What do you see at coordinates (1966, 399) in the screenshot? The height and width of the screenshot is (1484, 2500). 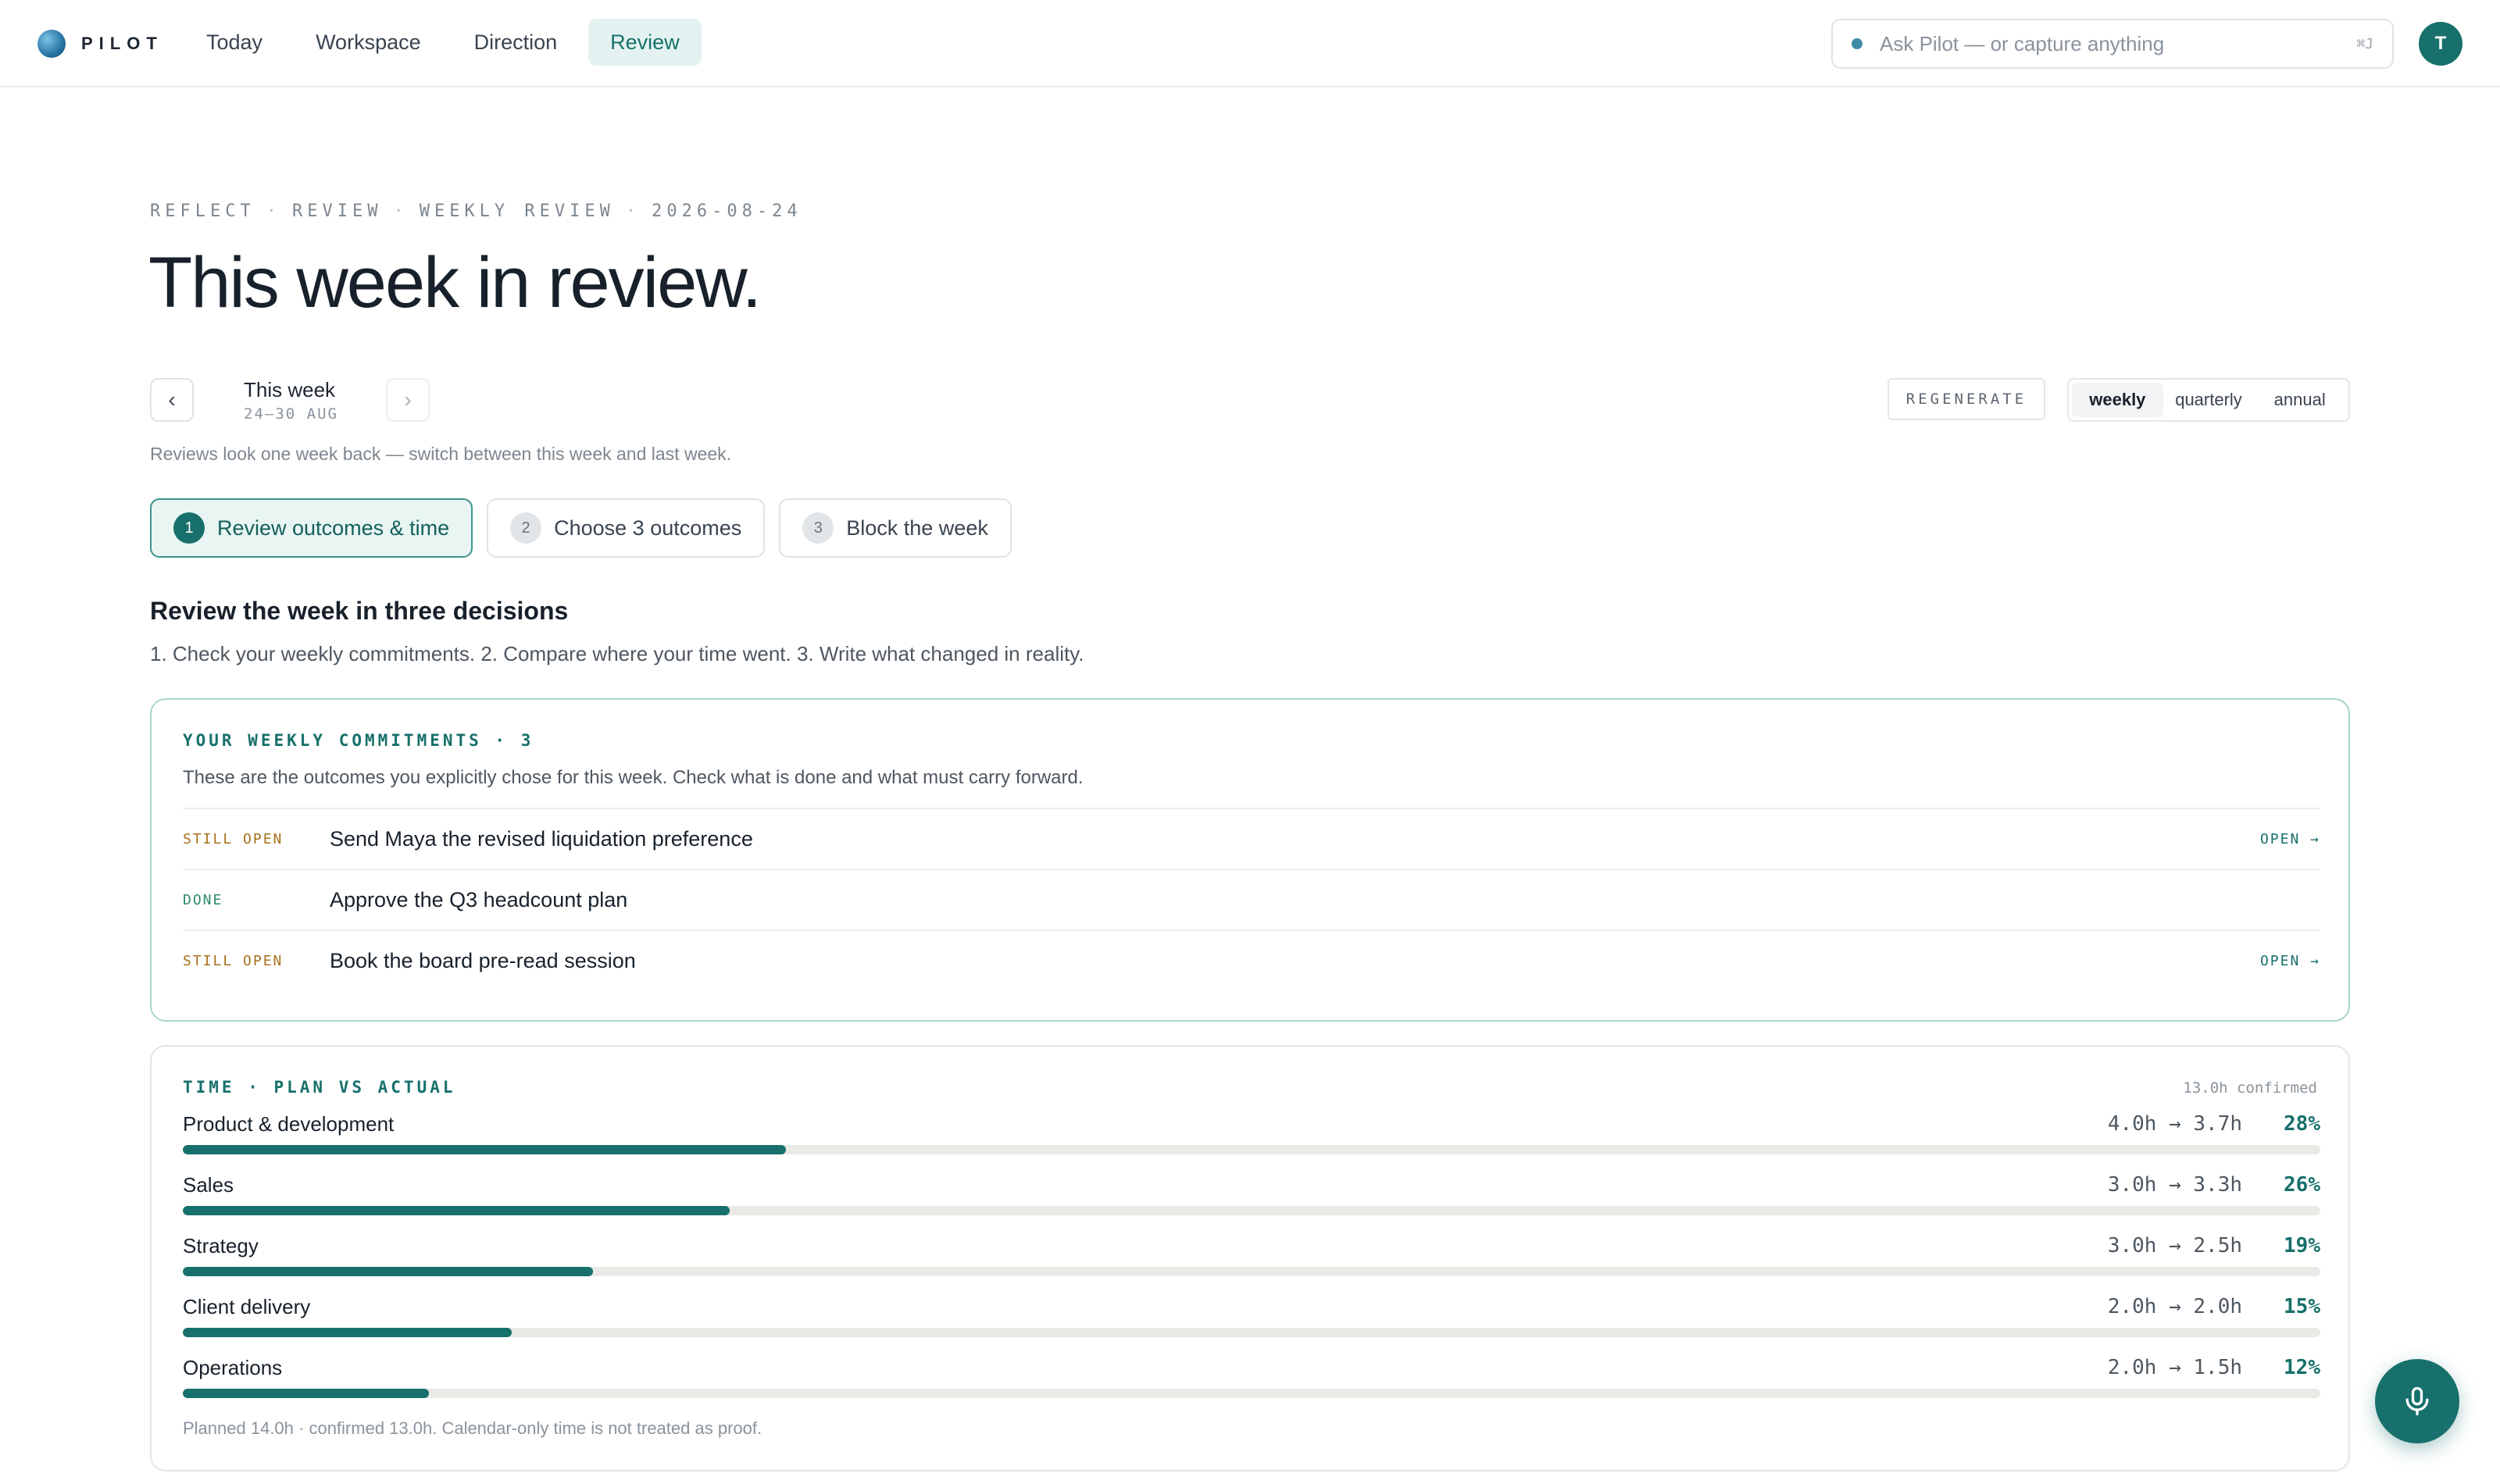 I see `regenerate-button: REGENERATE` at bounding box center [1966, 399].